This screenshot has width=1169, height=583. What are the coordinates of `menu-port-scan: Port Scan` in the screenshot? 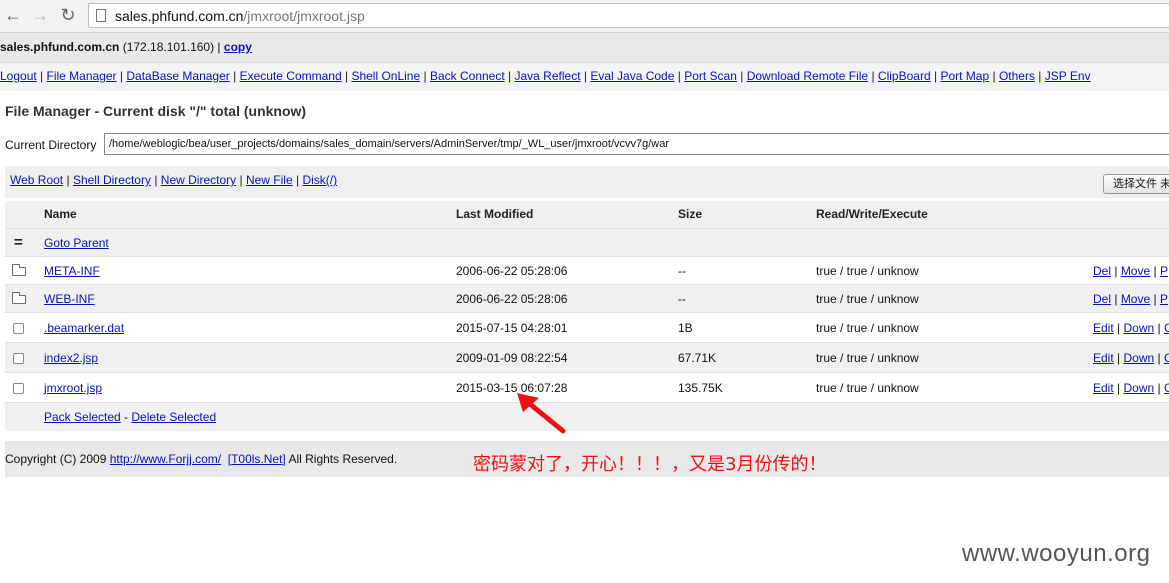 It's located at (710, 76).